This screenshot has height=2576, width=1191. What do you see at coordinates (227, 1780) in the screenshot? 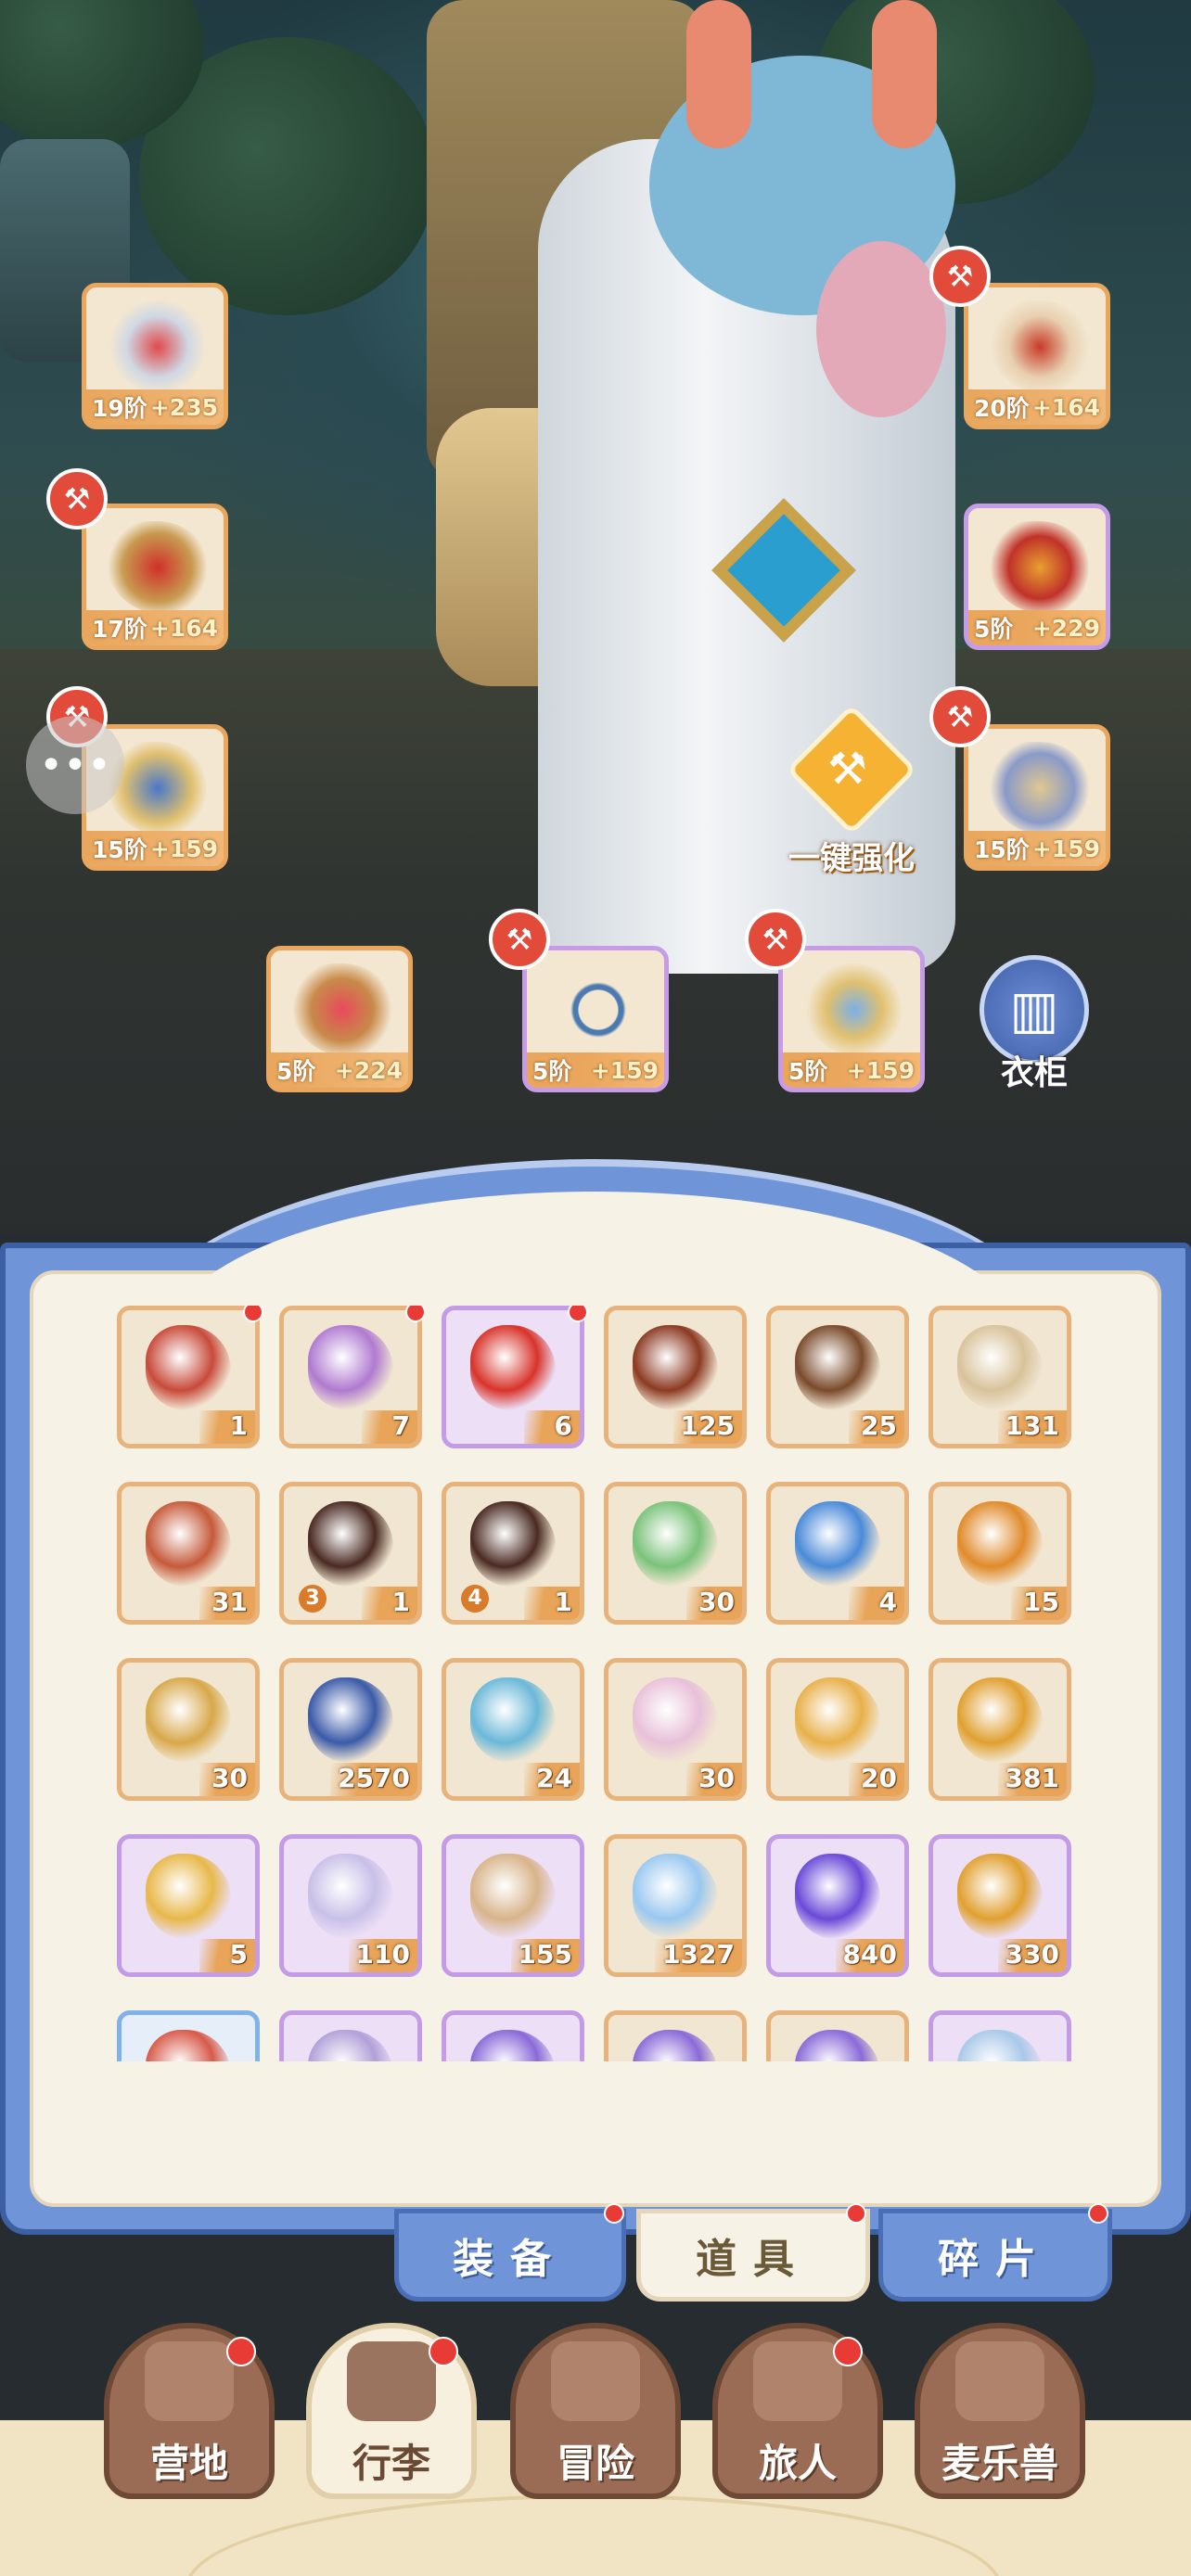
I see `item-quantity: 30` at bounding box center [227, 1780].